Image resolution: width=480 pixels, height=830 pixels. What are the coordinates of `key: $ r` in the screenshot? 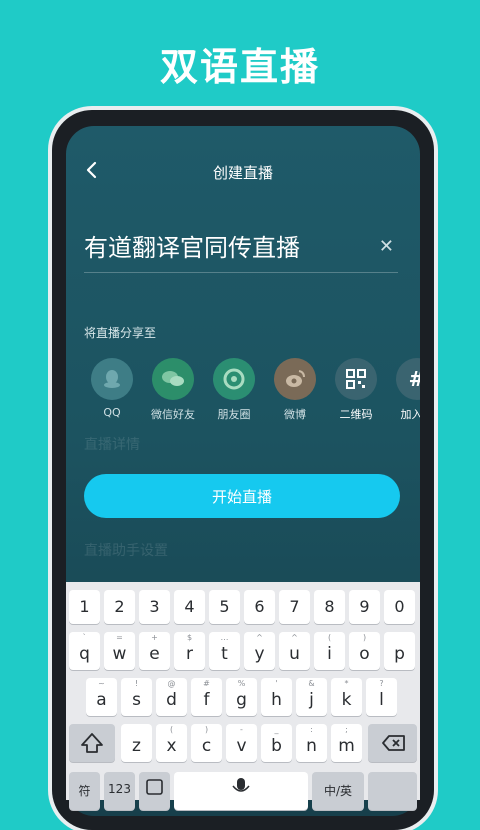 It's located at (189, 651).